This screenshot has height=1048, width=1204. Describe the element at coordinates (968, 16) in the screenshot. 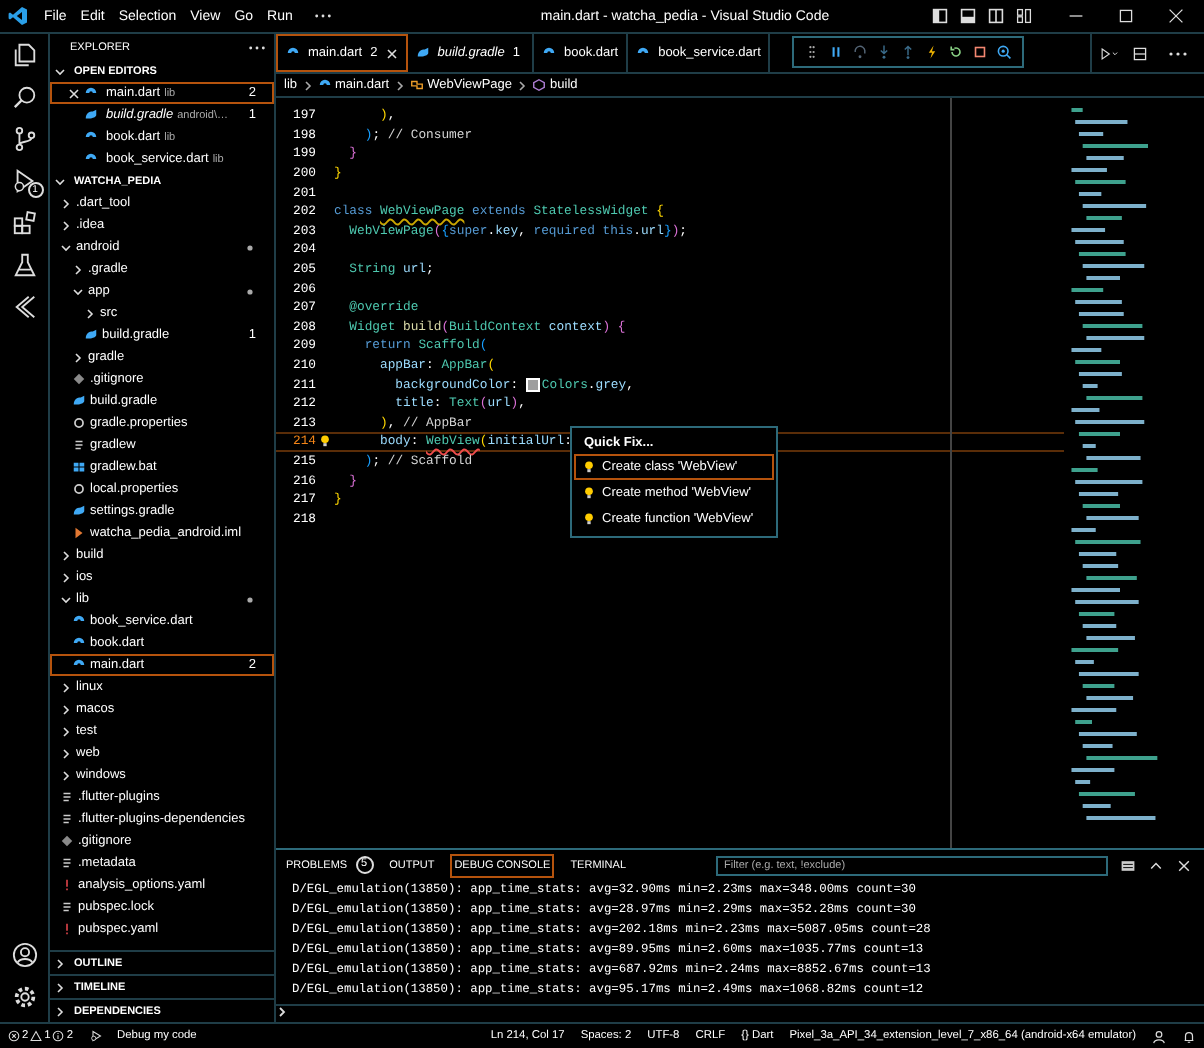

I see `panel-toggle-icon` at that location.